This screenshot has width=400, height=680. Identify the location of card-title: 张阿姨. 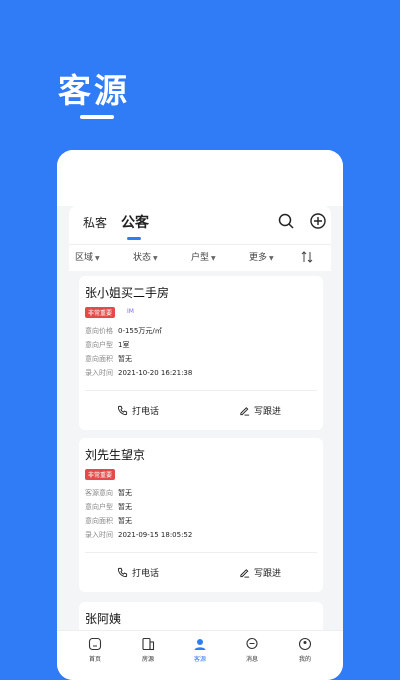
(103, 619).